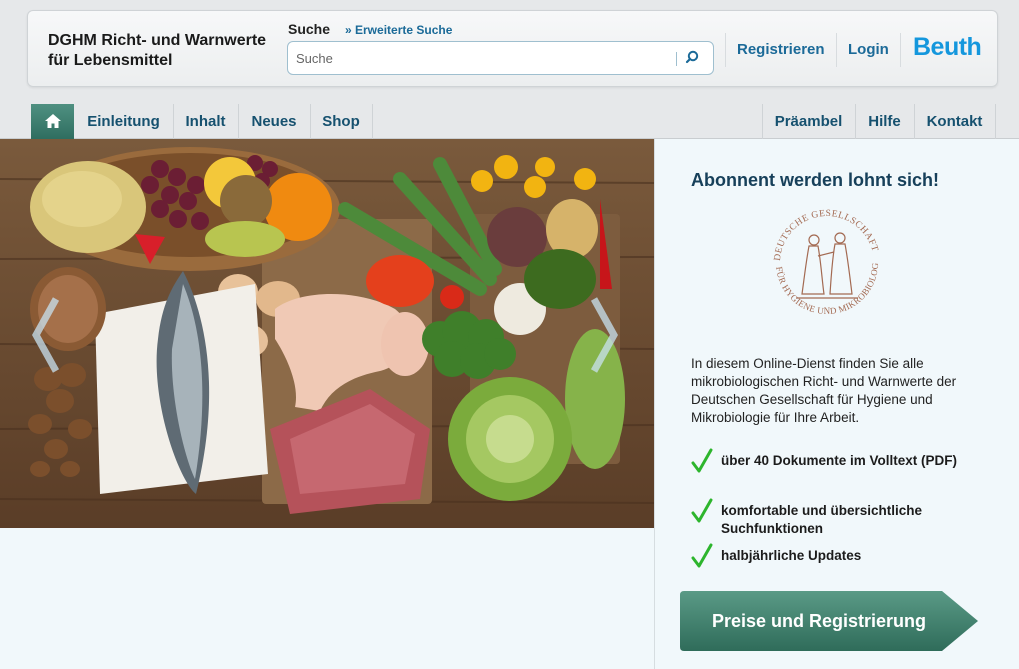  I want to click on search-button, so click(692, 58).